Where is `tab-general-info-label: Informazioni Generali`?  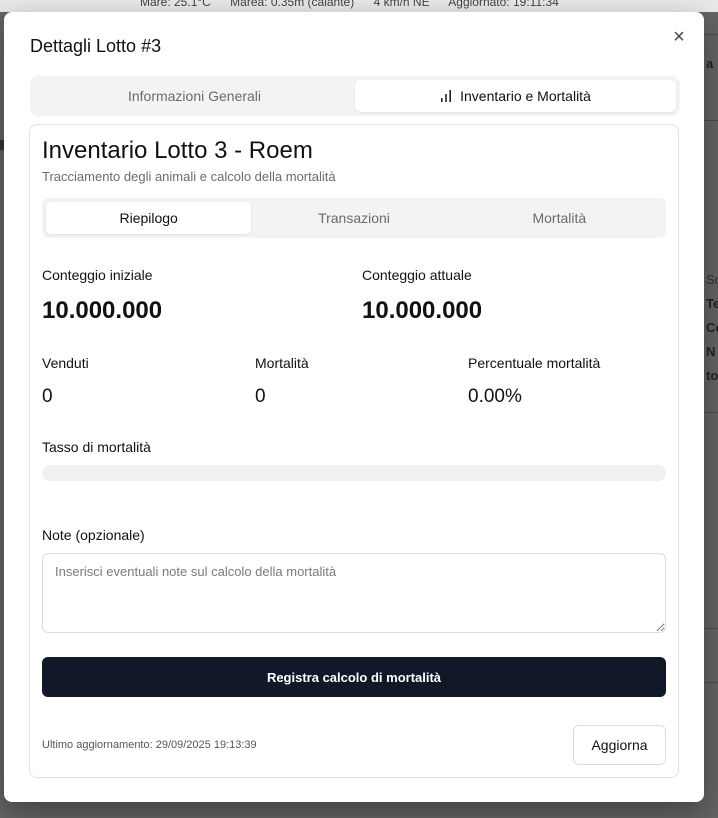
tab-general-info-label: Informazioni Generali is located at coordinates (194, 96).